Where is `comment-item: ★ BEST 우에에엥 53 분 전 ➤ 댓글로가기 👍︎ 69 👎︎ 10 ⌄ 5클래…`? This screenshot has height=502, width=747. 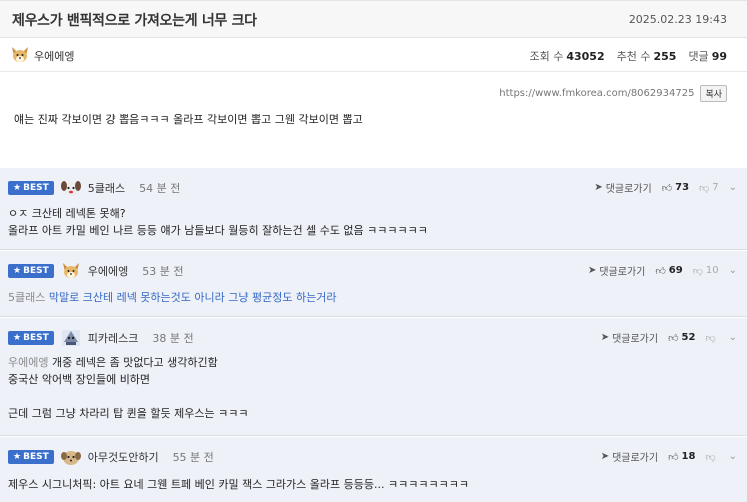 comment-item: ★ BEST 우에에엥 53 분 전 ➤ 댓글로가기 👍︎ 69 👎︎ 10 ⌄ 5클래… is located at coordinates (373, 284).